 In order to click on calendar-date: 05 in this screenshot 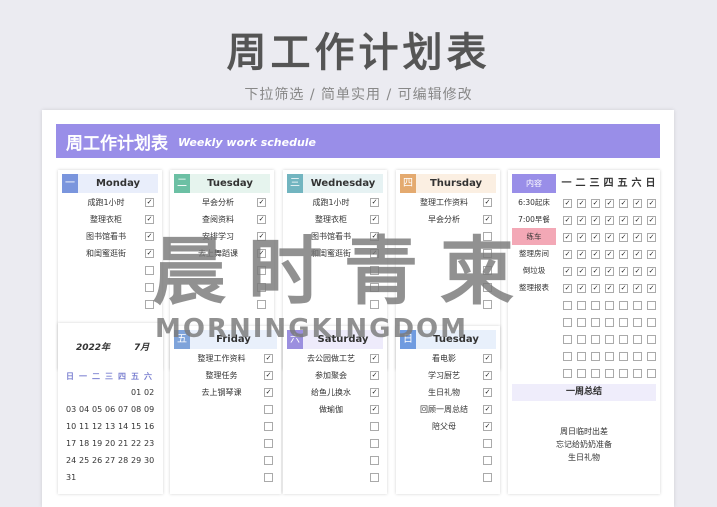, I will do `click(99, 409)`.